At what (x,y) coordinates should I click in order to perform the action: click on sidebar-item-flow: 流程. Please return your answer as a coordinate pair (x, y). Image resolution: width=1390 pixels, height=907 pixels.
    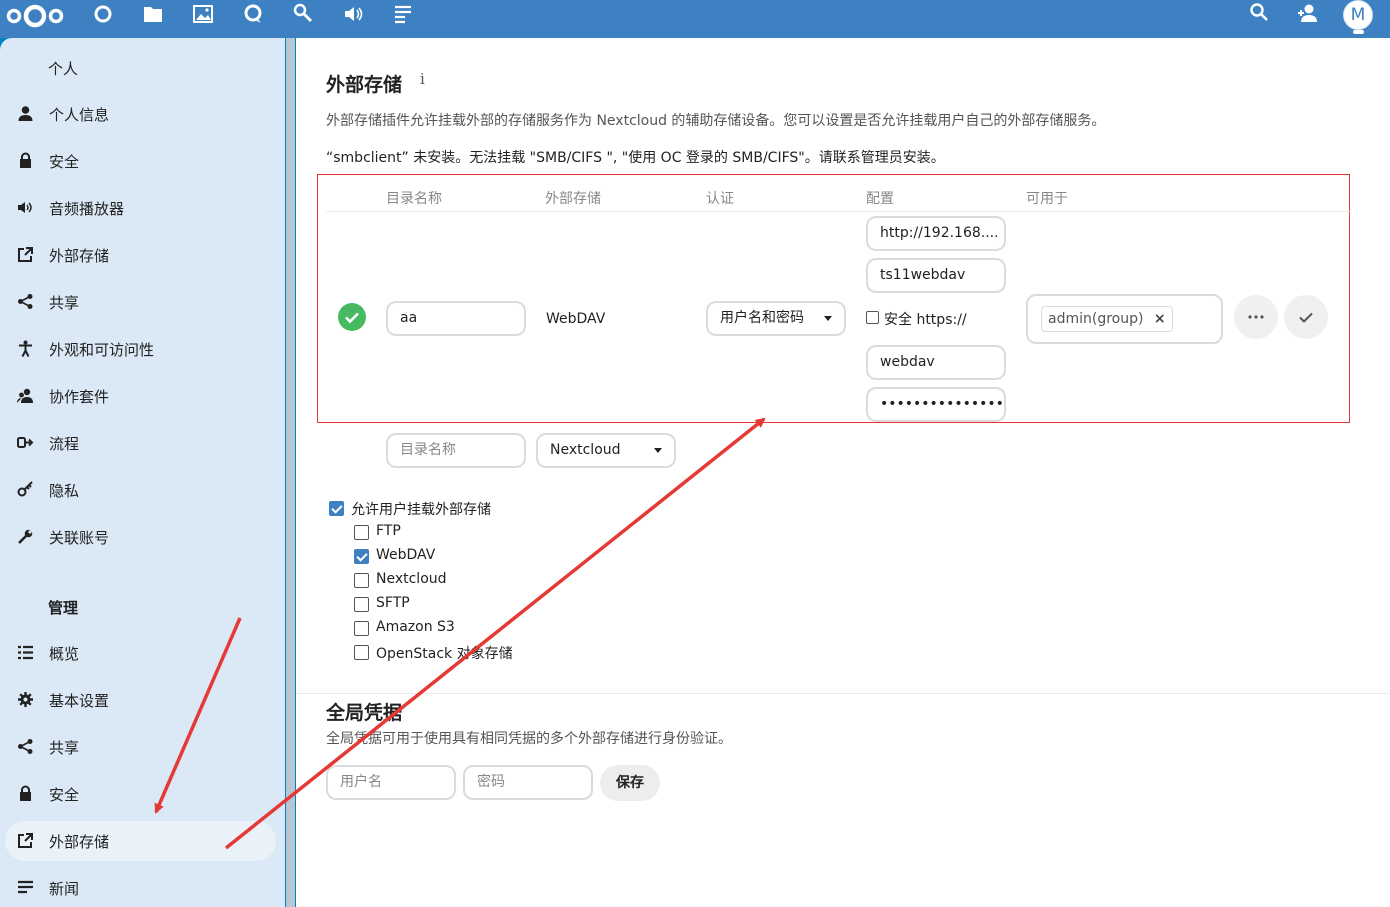
    Looking at the image, I should click on (140, 443).